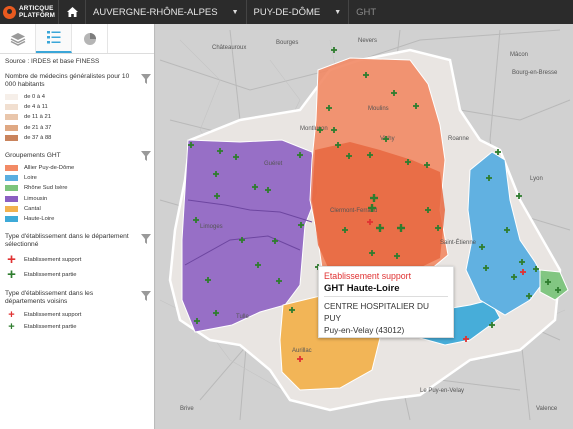 The height and width of the screenshot is (429, 573). Describe the element at coordinates (77, 209) in the screenshot. I see `legend-item: Cantal` at that location.